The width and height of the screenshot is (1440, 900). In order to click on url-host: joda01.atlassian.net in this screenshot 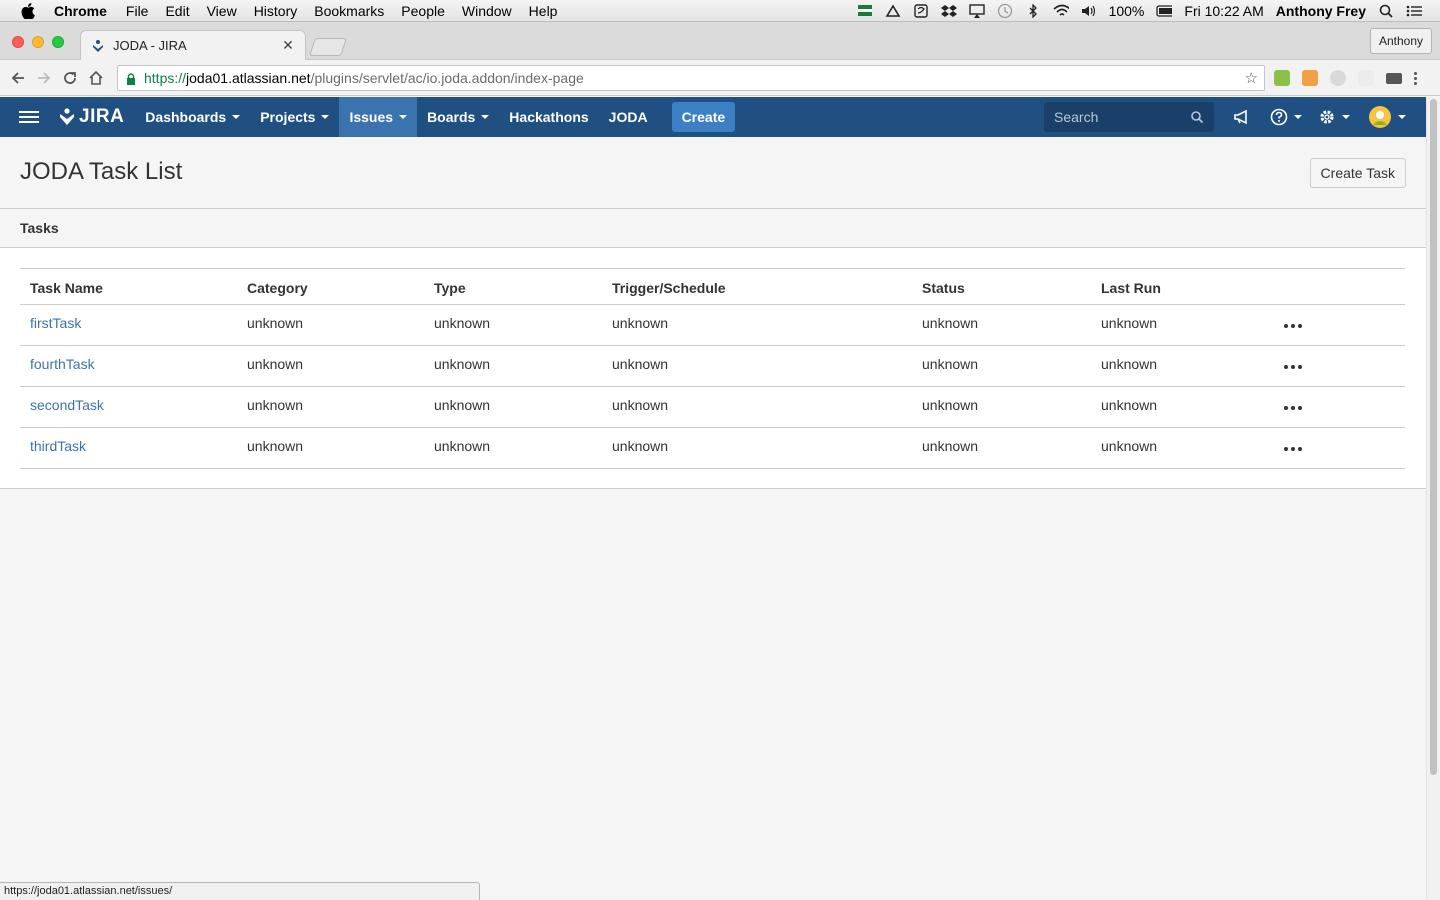, I will do `click(248, 78)`.